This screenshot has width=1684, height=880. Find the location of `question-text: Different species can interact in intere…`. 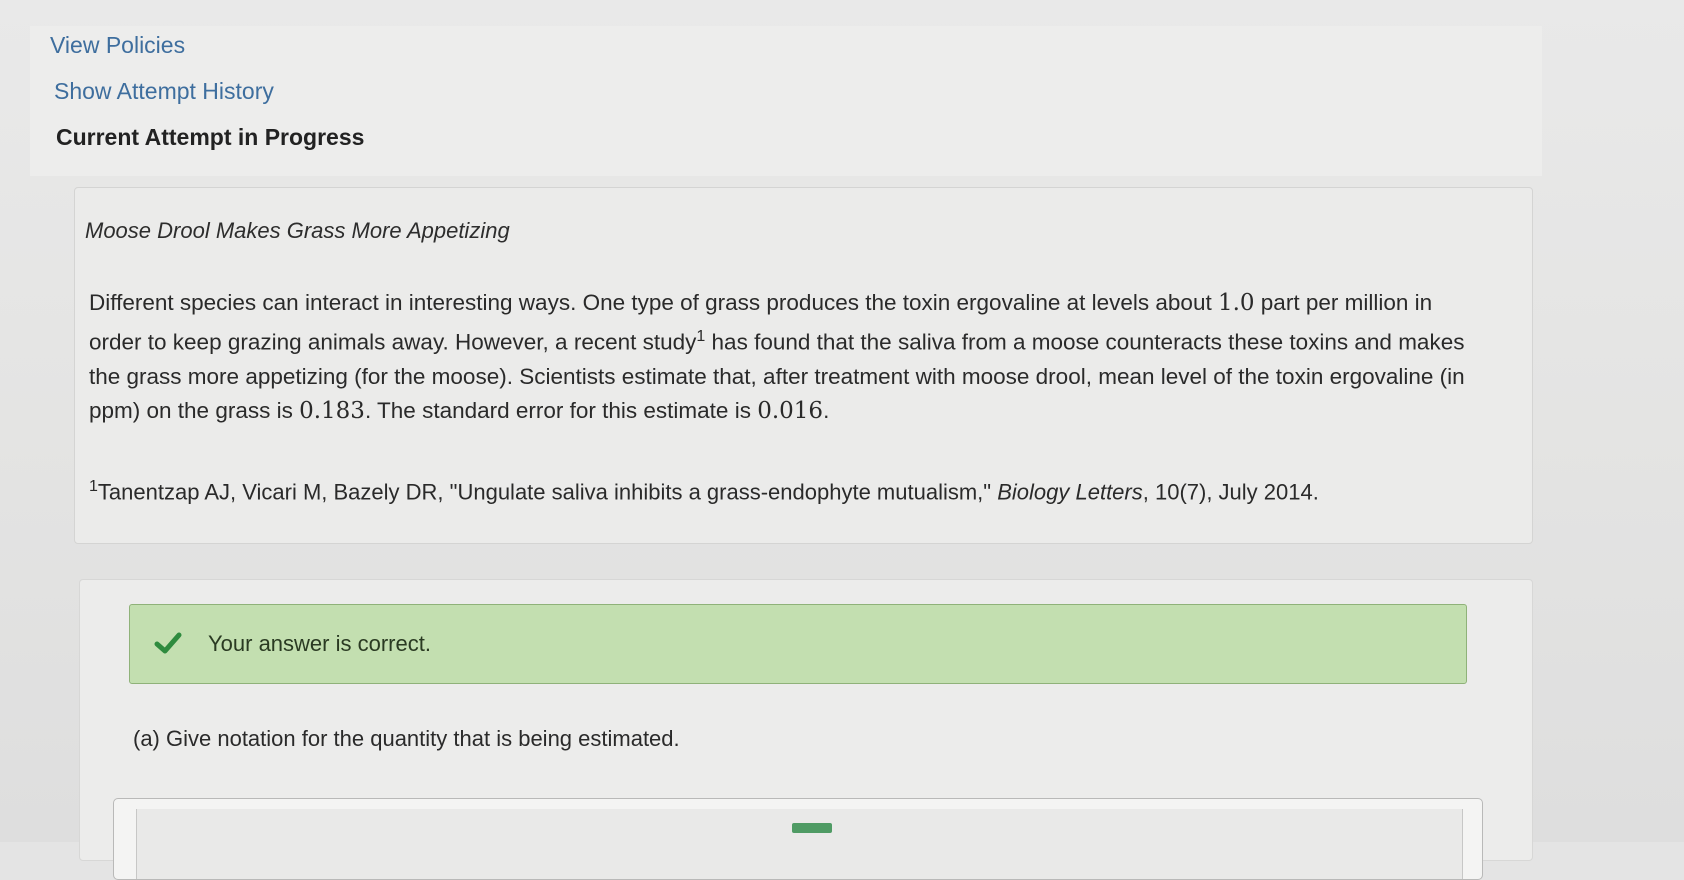

question-text: Different species can interact in intere… is located at coordinates (789, 357).